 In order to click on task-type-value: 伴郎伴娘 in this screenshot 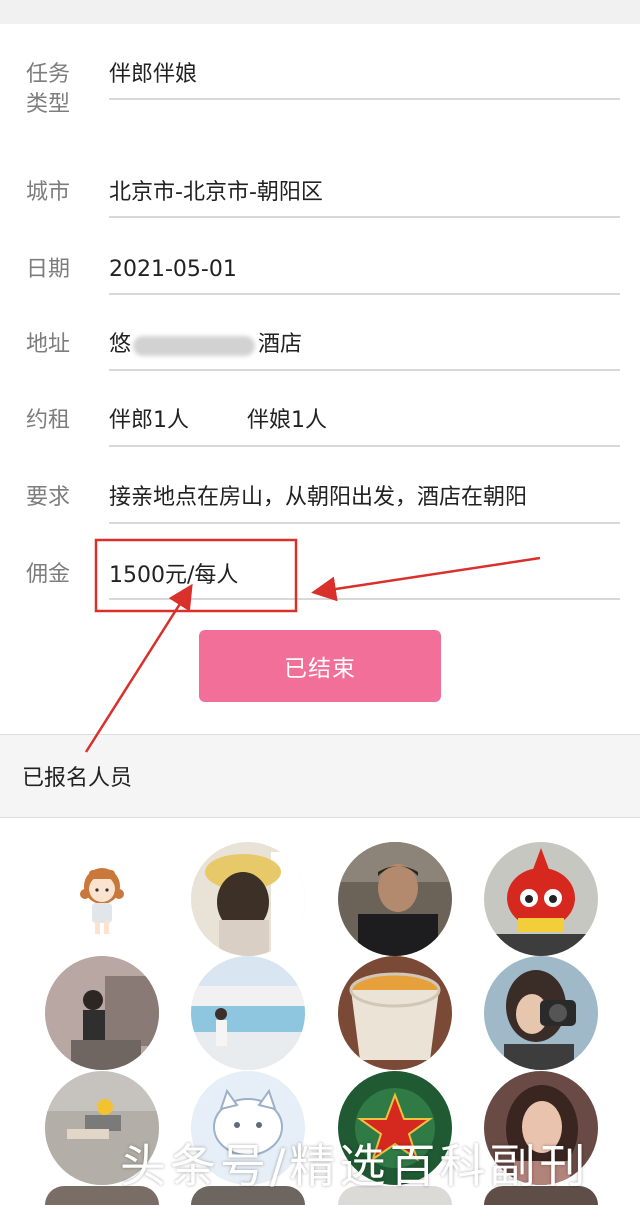, I will do `click(153, 74)`.